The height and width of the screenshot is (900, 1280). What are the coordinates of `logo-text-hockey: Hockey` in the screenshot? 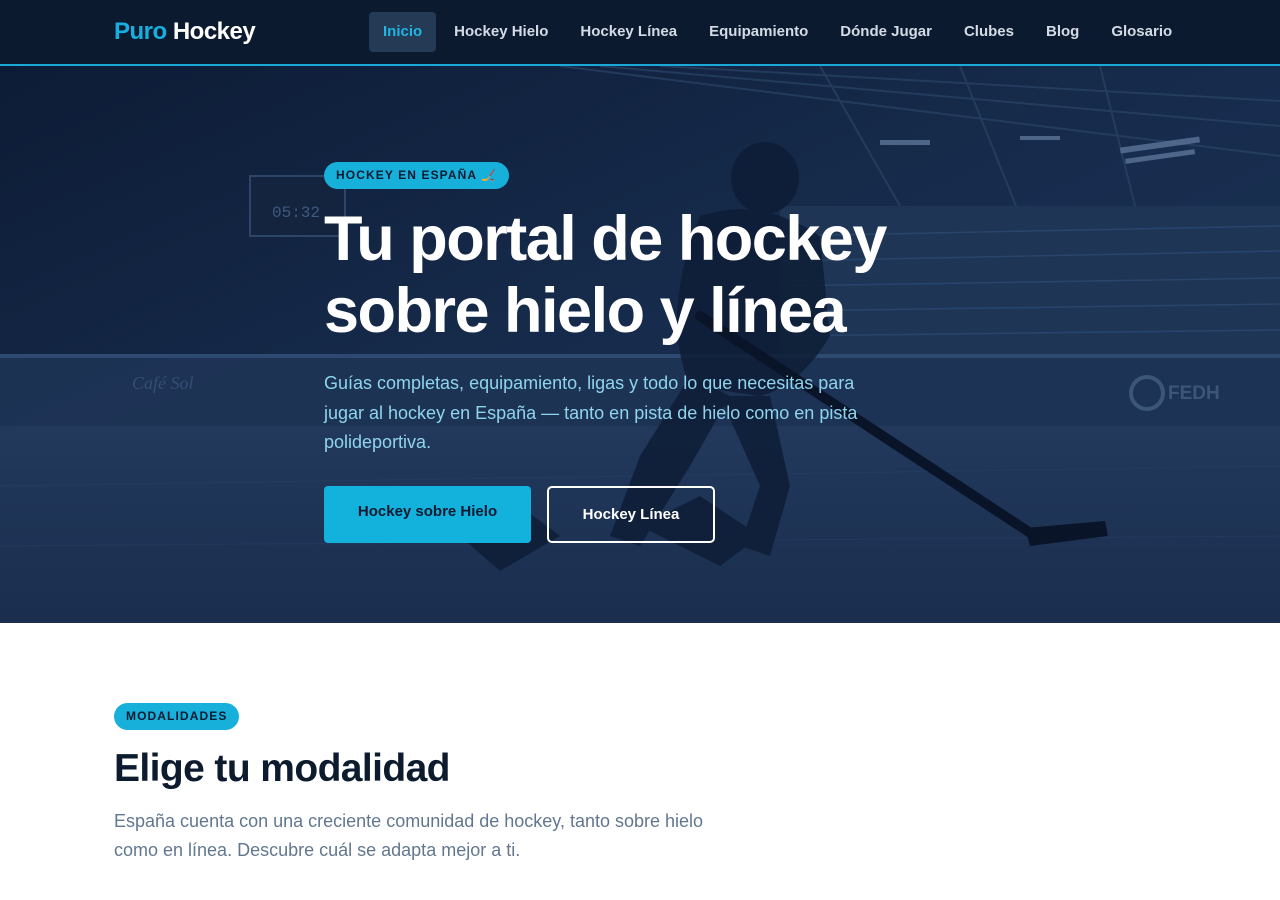 It's located at (214, 31).